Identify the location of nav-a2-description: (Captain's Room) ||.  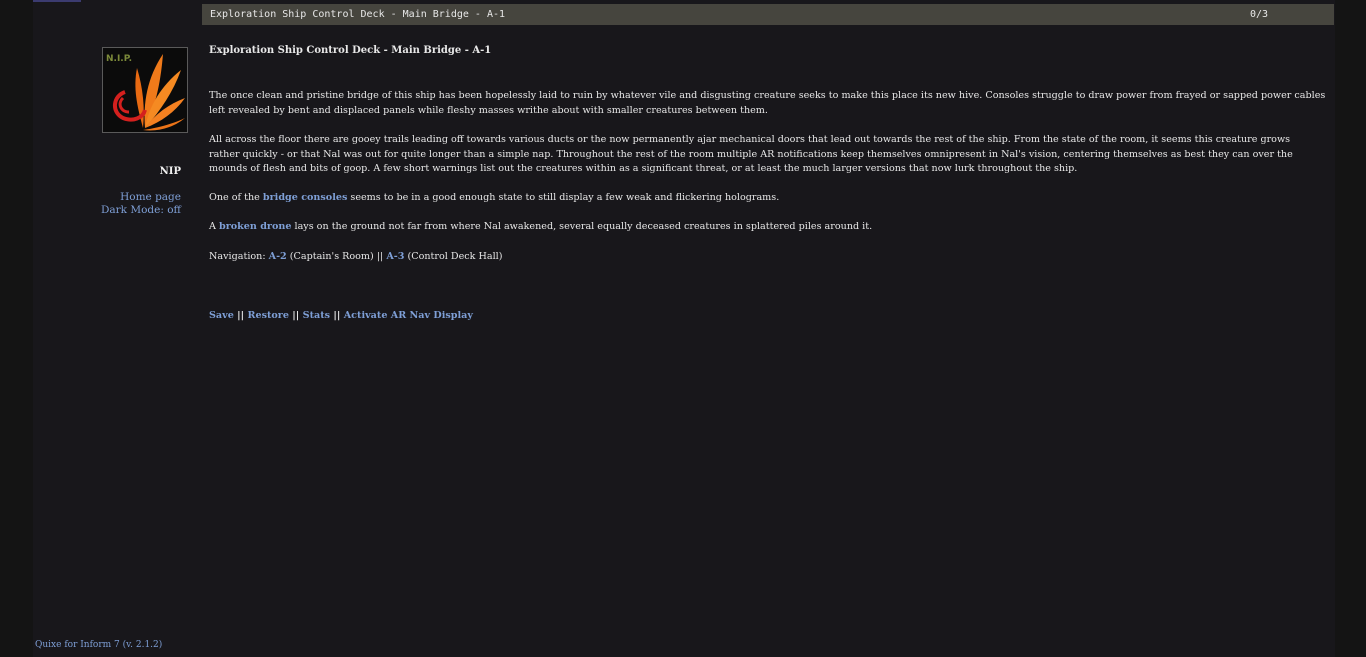
(336, 256).